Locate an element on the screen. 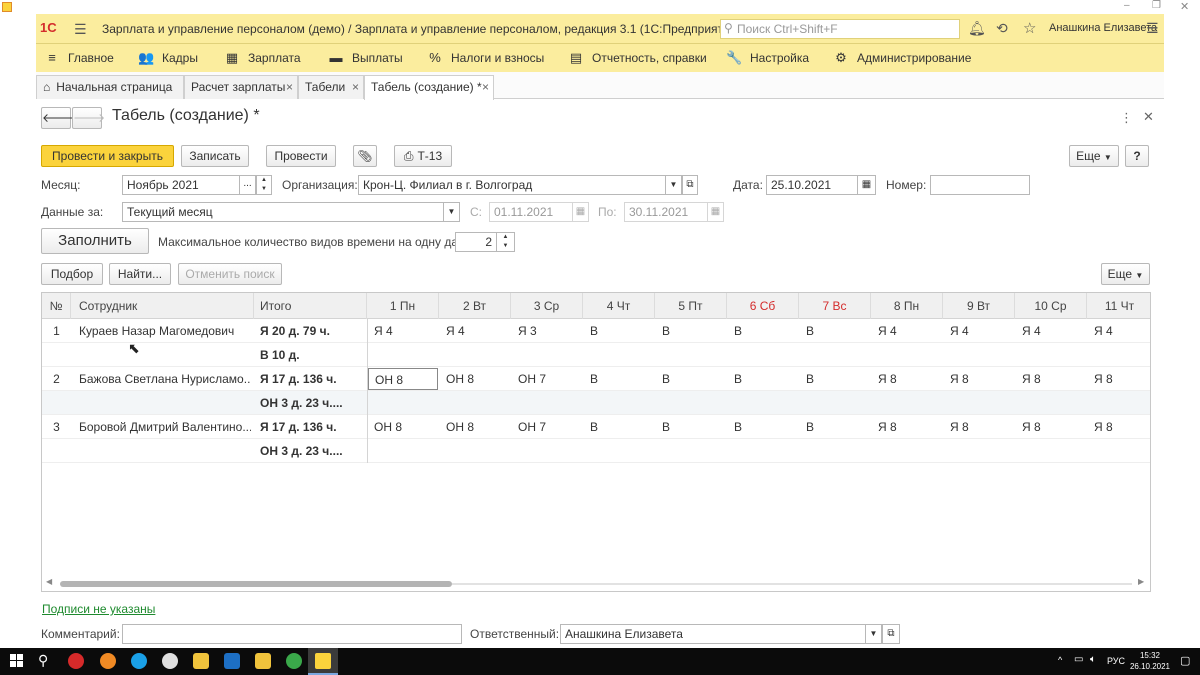 The width and height of the screenshot is (1200, 675). folder-icon is located at coordinates (263, 661).